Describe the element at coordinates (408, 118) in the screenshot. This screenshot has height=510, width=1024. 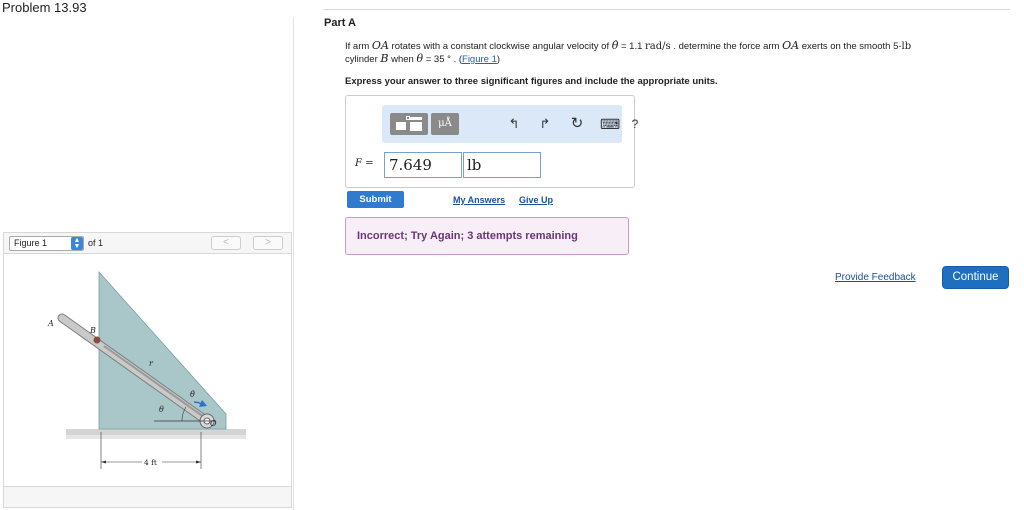
I see `template-icon-small` at that location.